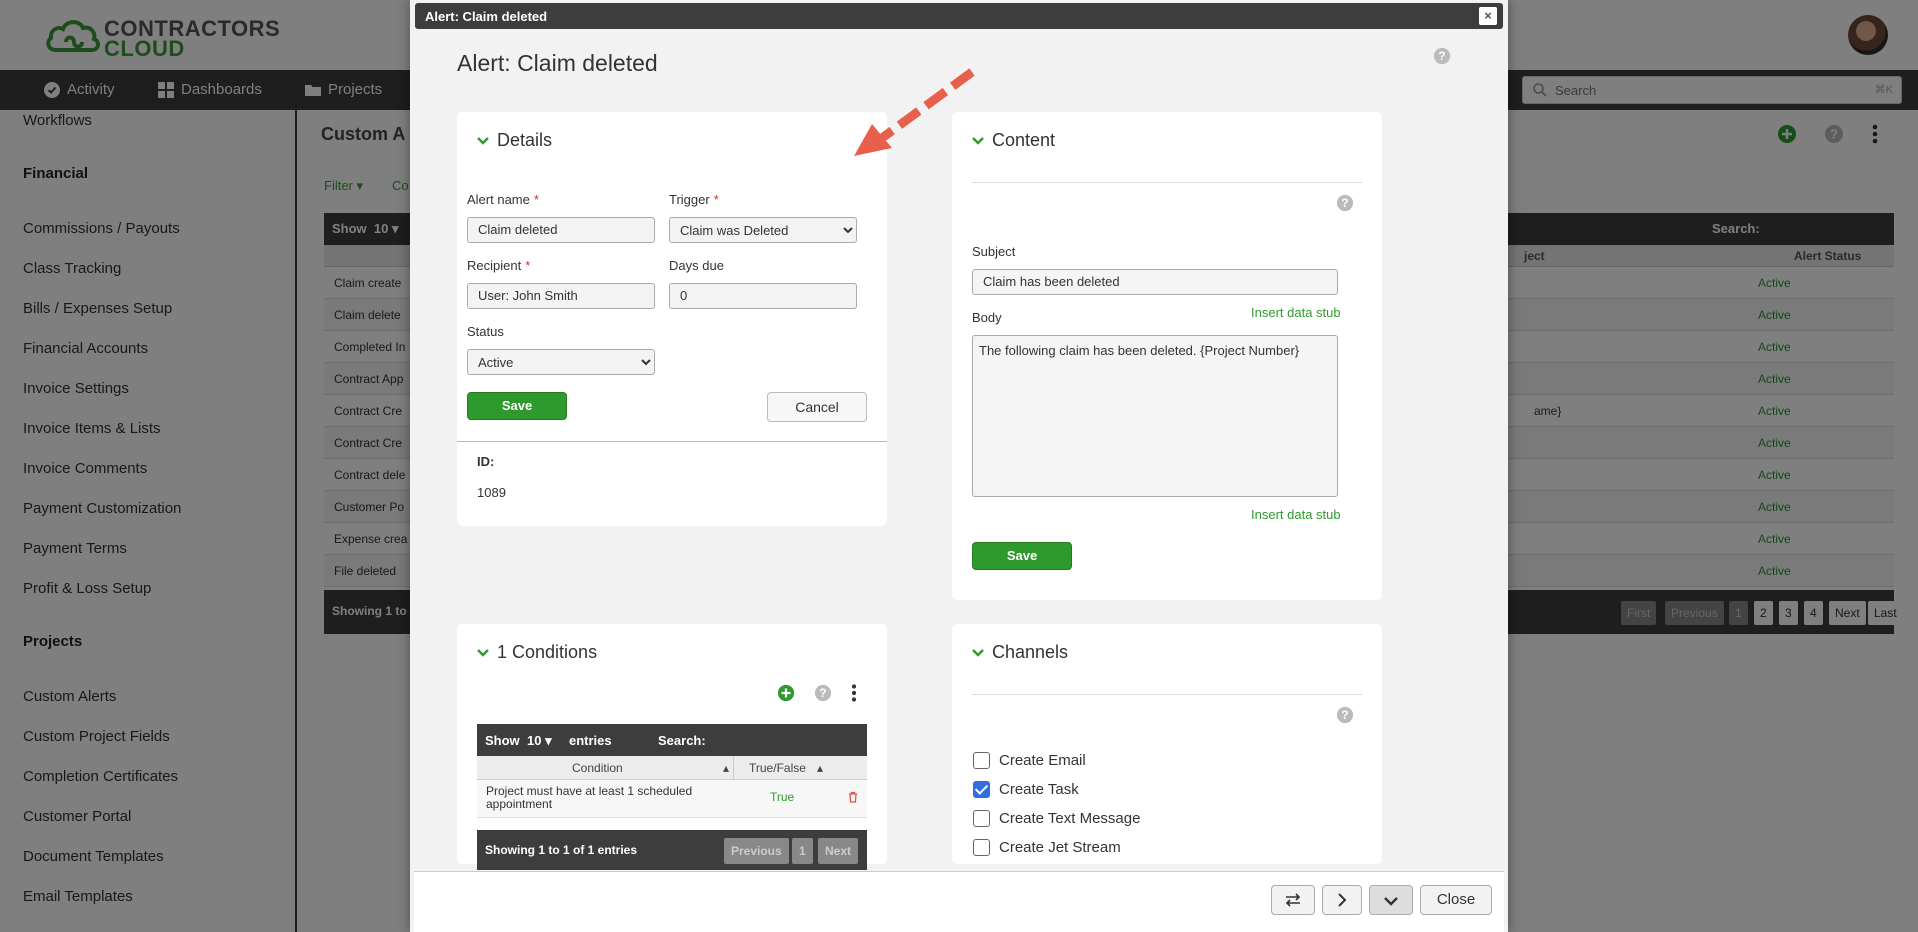 The height and width of the screenshot is (932, 1918). I want to click on next-button, so click(1342, 900).